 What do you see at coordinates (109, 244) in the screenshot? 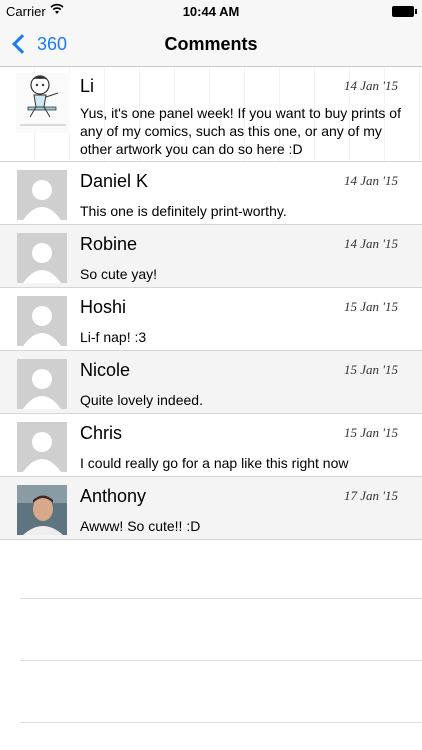
I see `comment-author: Robine` at bounding box center [109, 244].